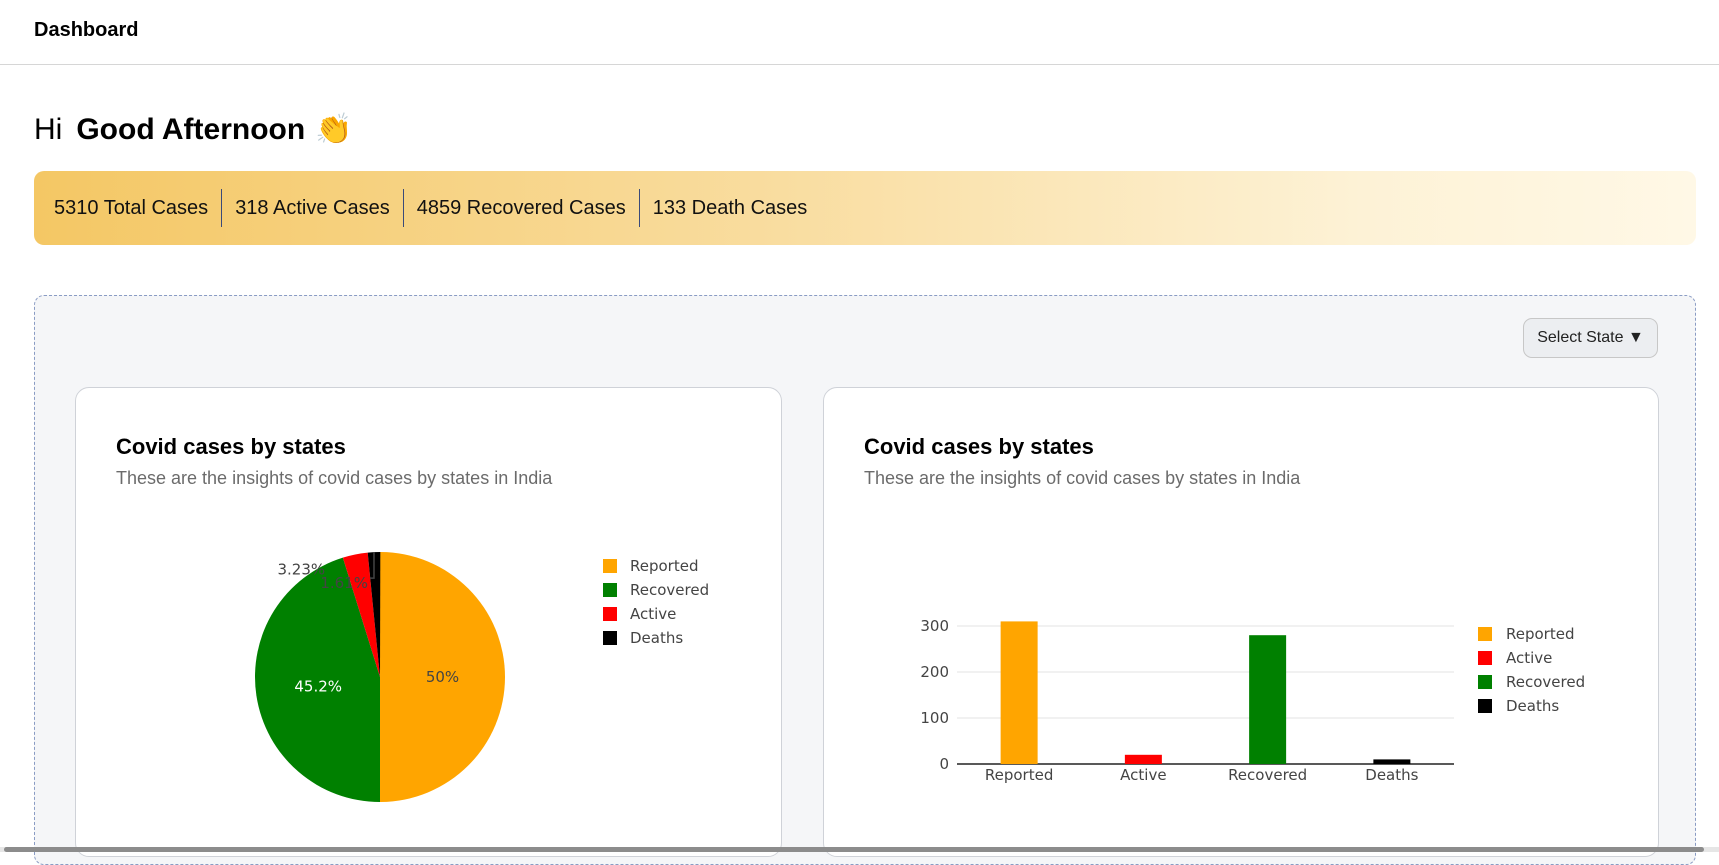 This screenshot has height=865, width=1719. What do you see at coordinates (1392, 761) in the screenshot?
I see `bar-deaths` at bounding box center [1392, 761].